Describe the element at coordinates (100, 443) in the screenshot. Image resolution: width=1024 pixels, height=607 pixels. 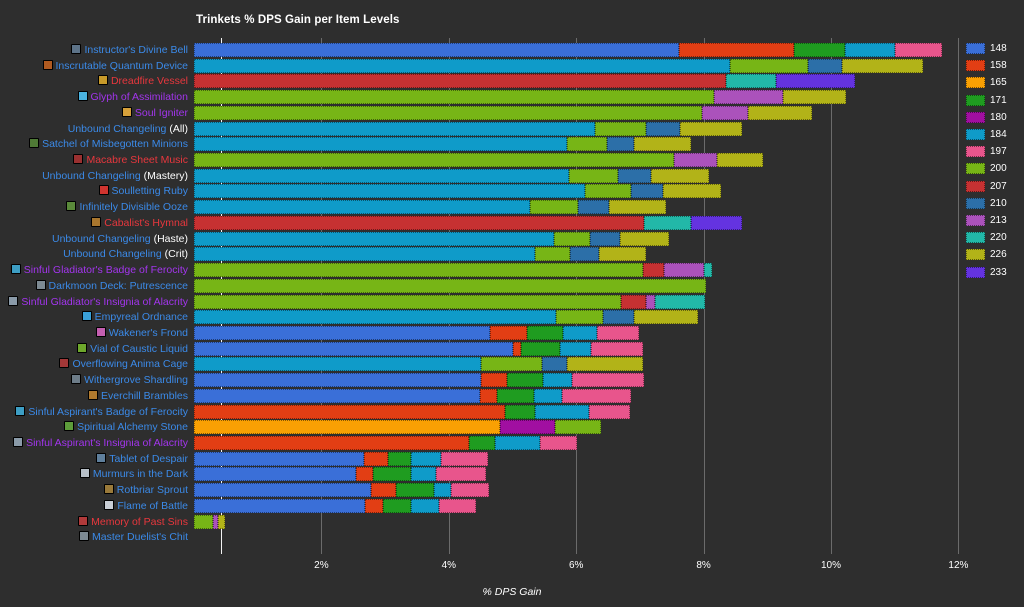
I see `row-label: Sinful Aspirant's Insignia of Alacrity` at that location.